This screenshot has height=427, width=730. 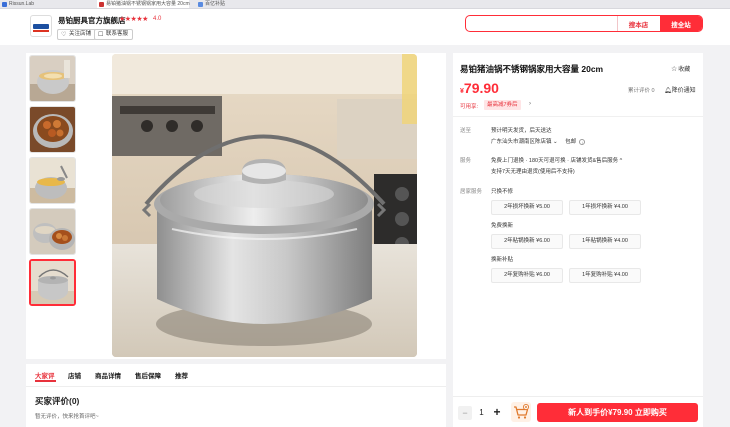 I want to click on shop-logo, so click(x=41, y=26).